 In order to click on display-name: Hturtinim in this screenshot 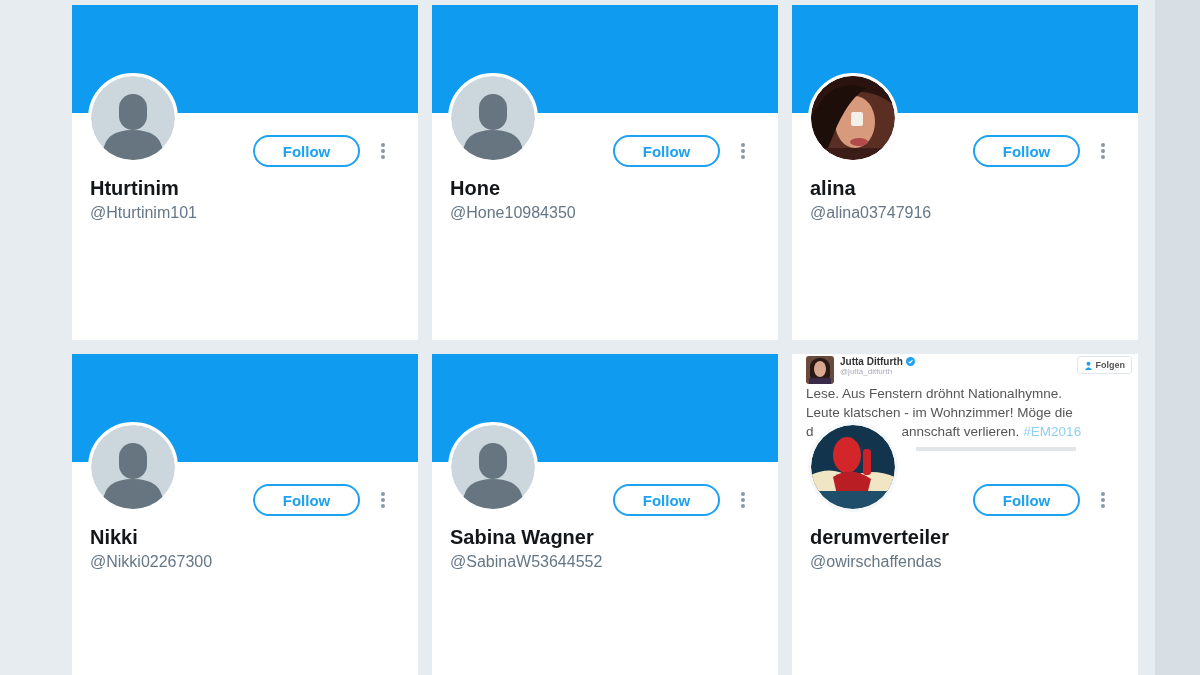, I will do `click(135, 188)`.